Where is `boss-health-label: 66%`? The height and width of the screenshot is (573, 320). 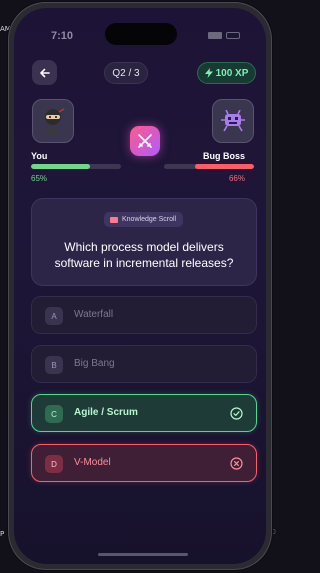 boss-health-label: 66% is located at coordinates (236, 178).